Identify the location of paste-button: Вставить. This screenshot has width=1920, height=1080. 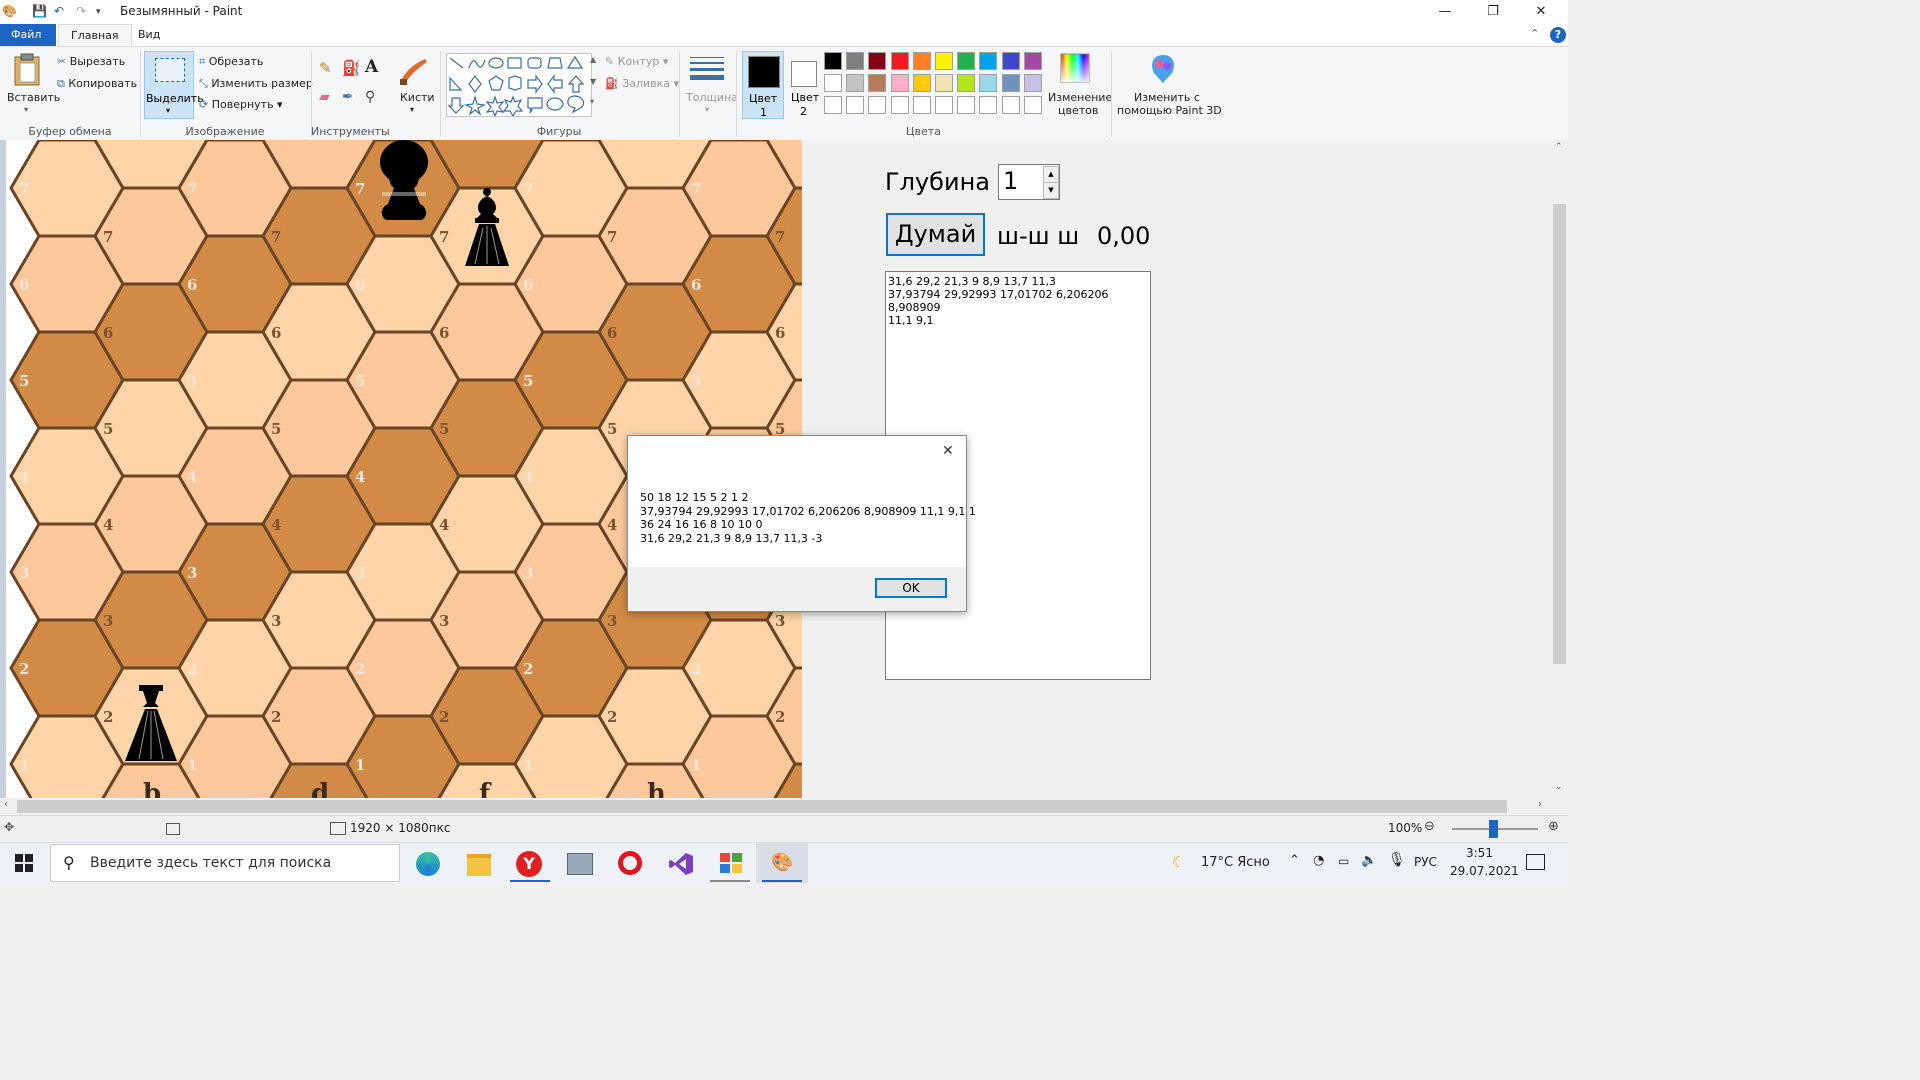
(33, 97).